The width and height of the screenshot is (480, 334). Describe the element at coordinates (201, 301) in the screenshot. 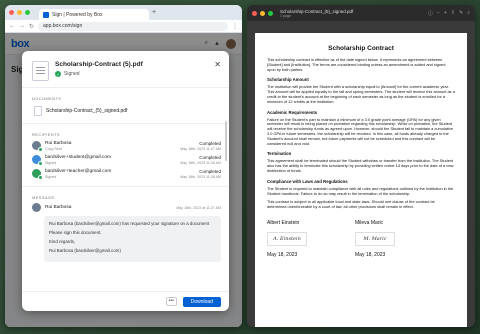

I see `download-button: Download` at that location.